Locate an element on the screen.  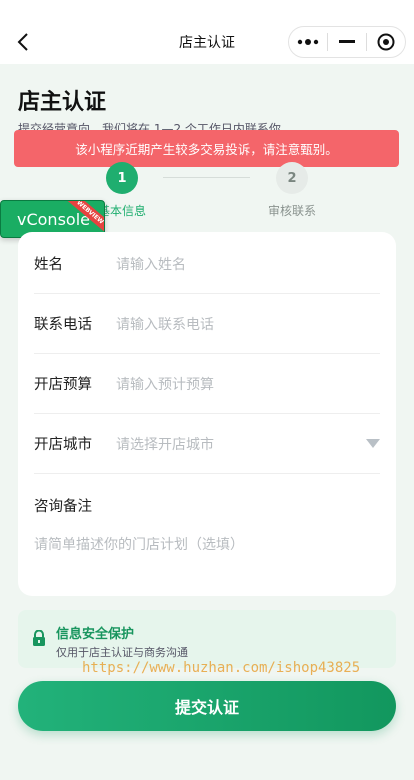
phone-input: 请输入联系电话 is located at coordinates (248, 324).